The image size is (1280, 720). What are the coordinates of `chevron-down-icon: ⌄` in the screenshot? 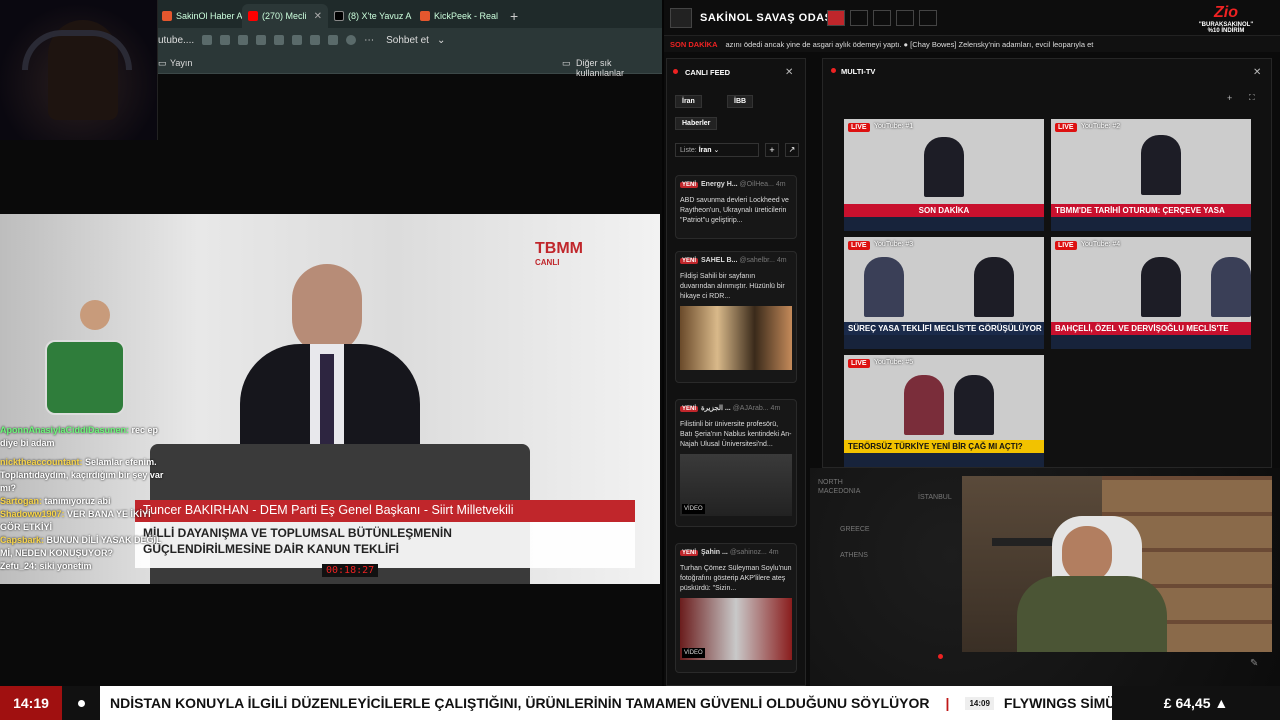 It's located at (441, 40).